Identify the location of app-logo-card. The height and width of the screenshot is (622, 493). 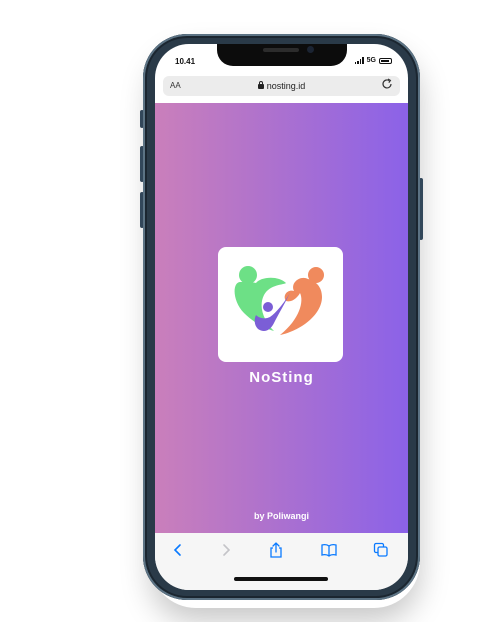
(280, 304).